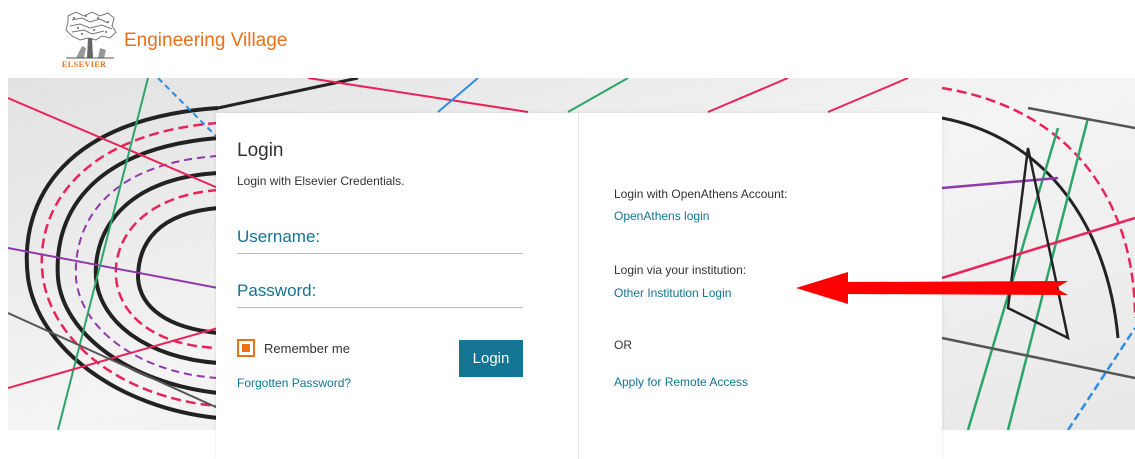 The image size is (1135, 459). I want to click on brand-title: Engineering Village, so click(205, 41).